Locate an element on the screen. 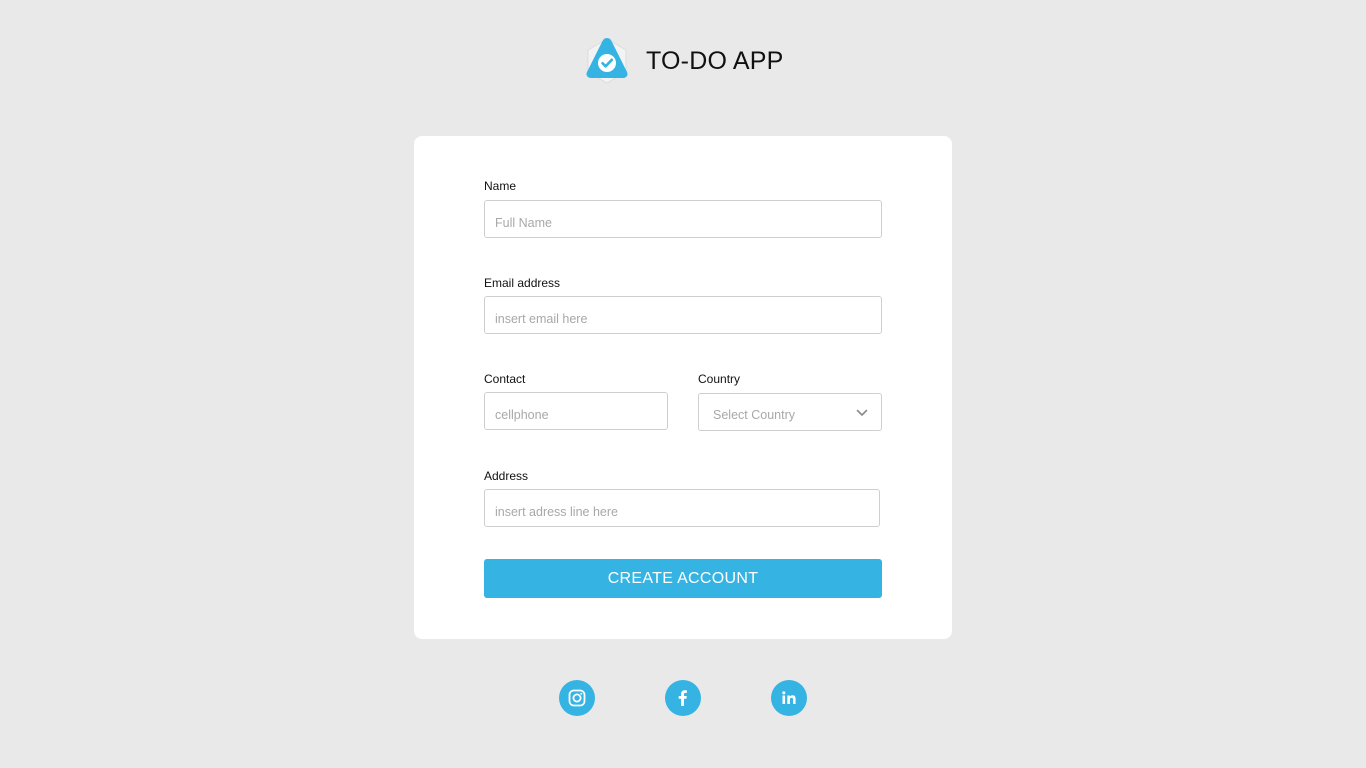  brand-header: TO-DO APP is located at coordinates (683, 61).